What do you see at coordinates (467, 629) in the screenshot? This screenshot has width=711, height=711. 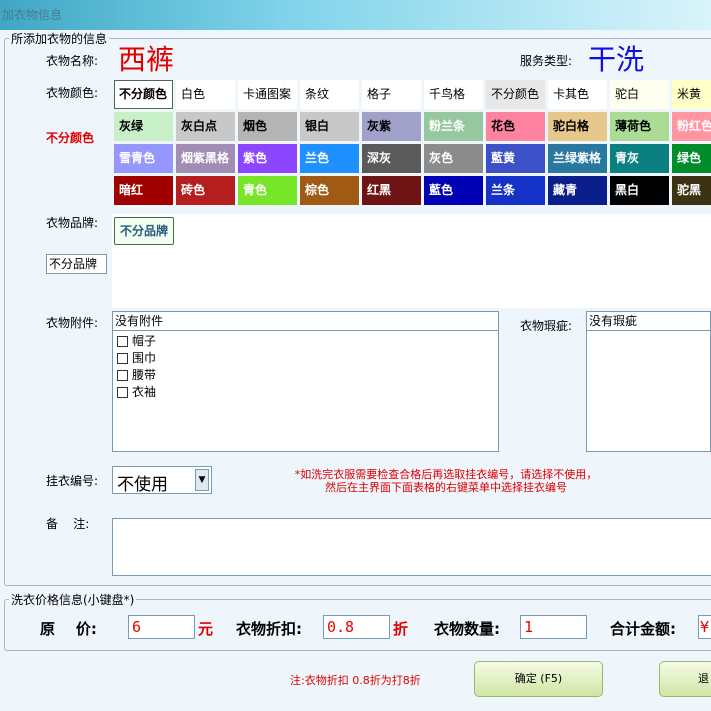 I see `quantity-label: 衣物数量:` at bounding box center [467, 629].